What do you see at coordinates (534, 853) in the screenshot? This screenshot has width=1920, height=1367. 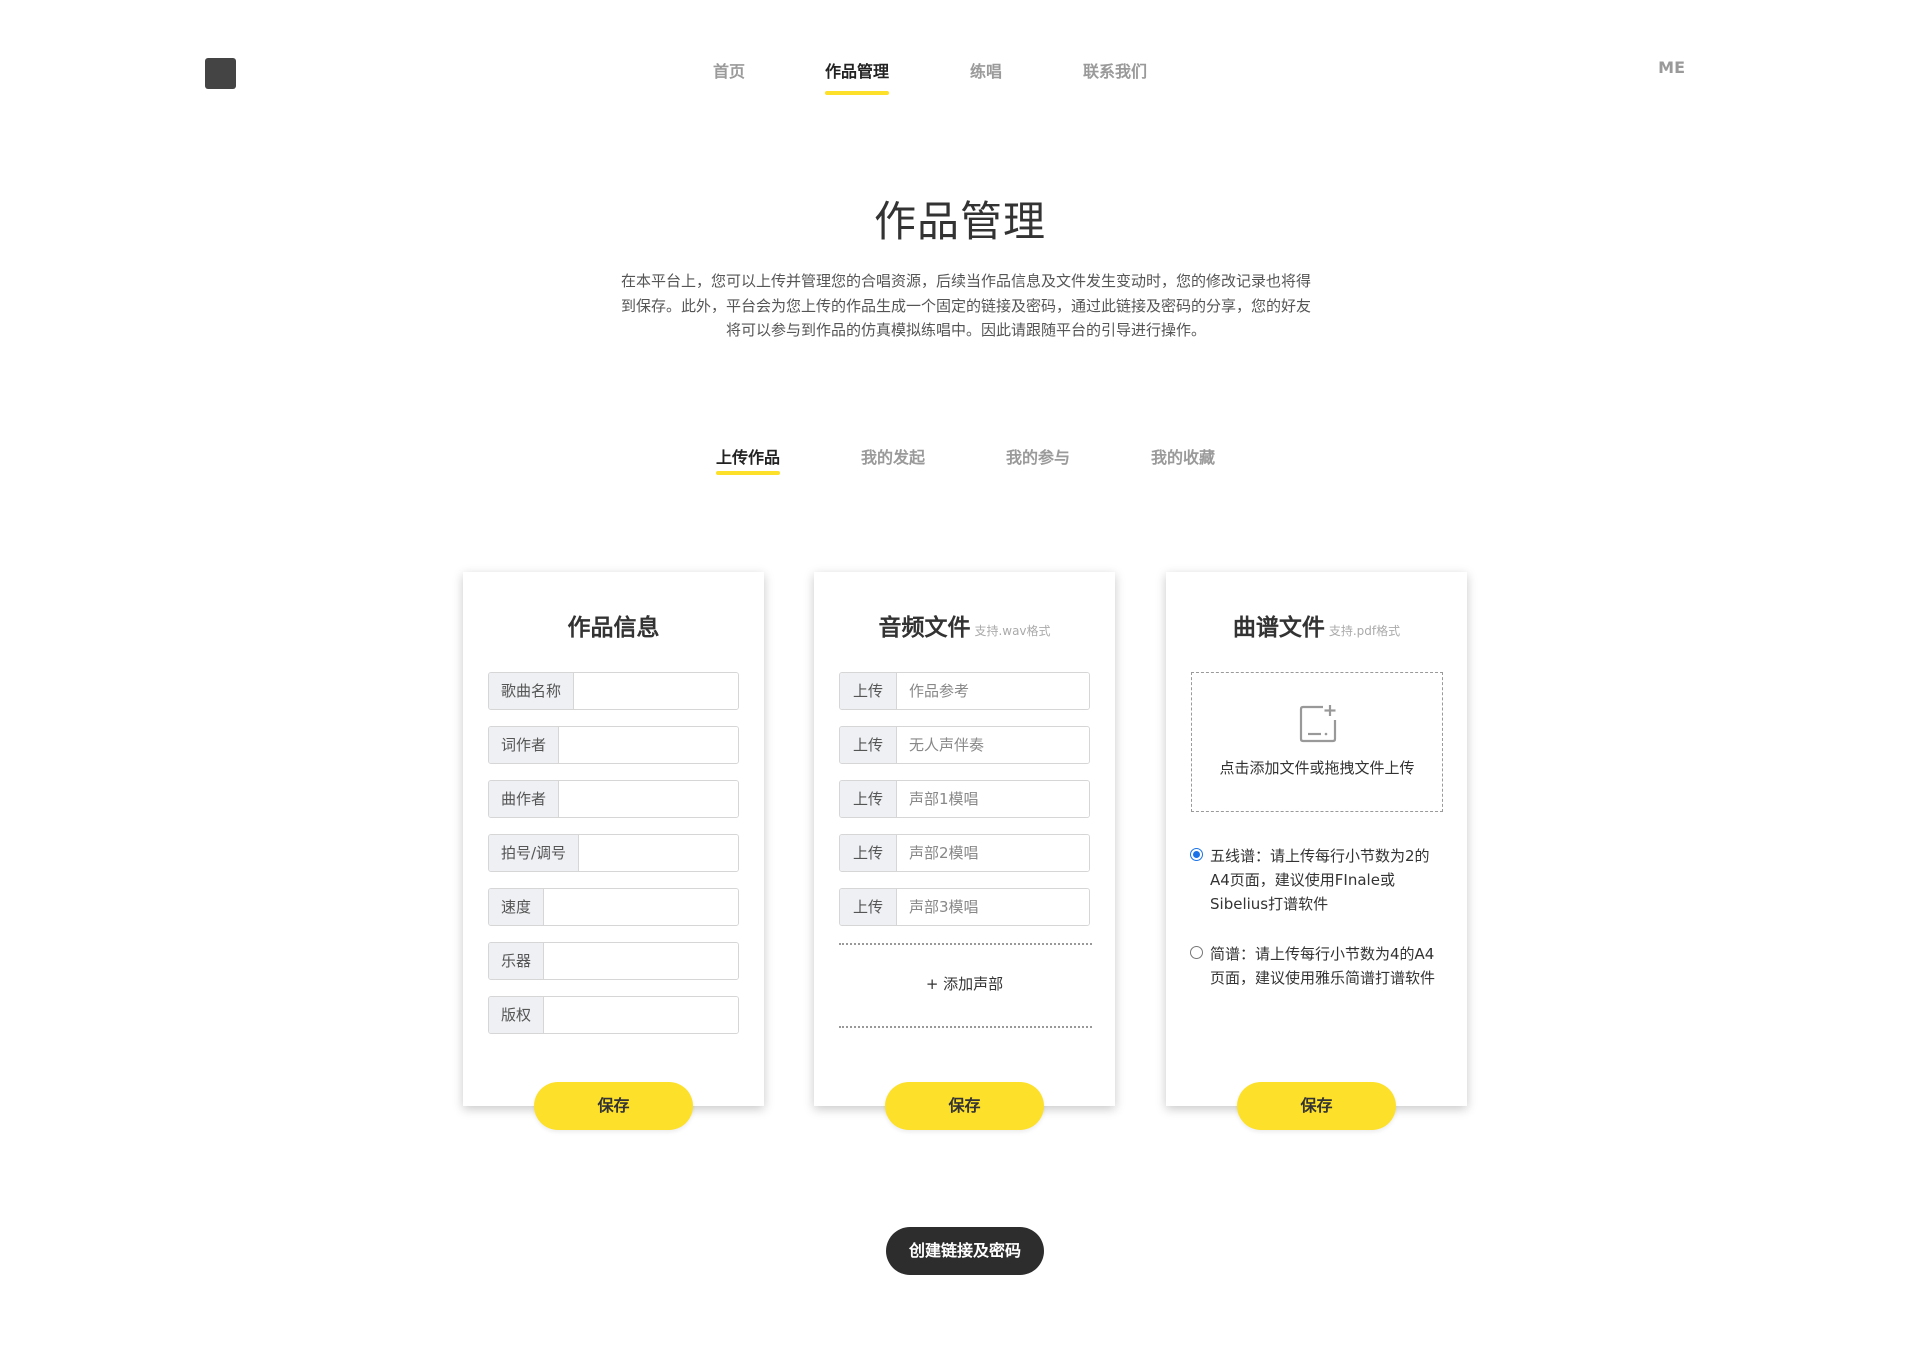 I see `field-label: 拍号/调号` at bounding box center [534, 853].